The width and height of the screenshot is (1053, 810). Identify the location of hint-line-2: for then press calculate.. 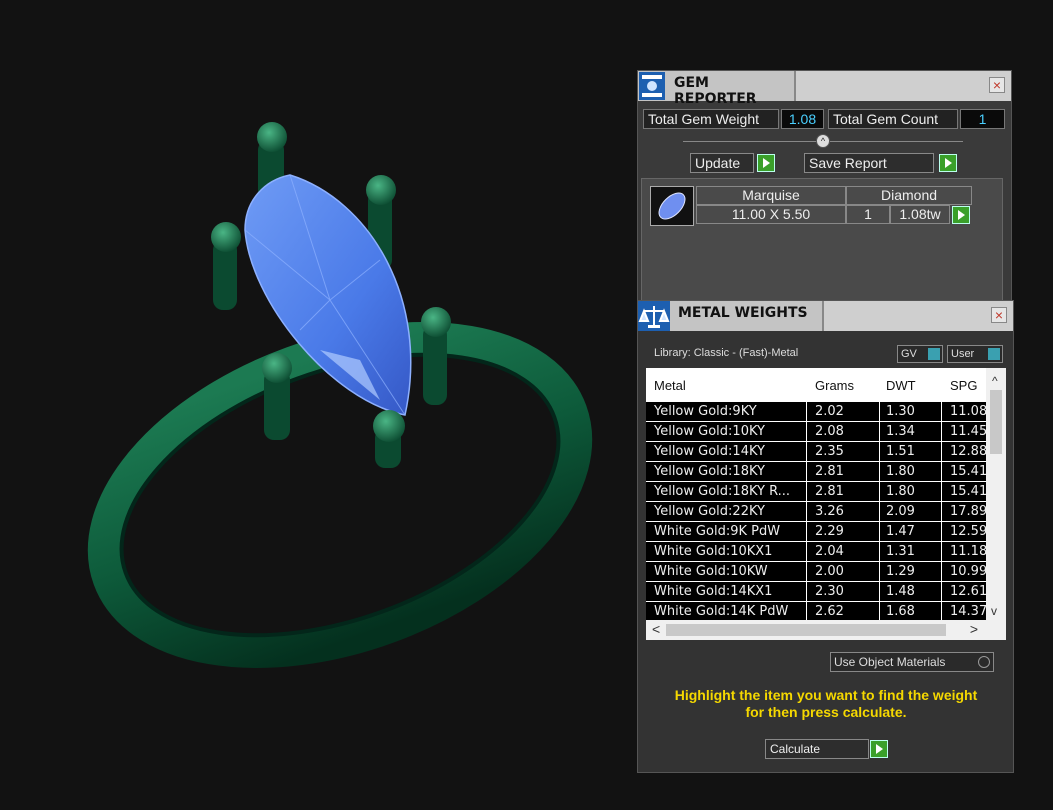
(826, 712).